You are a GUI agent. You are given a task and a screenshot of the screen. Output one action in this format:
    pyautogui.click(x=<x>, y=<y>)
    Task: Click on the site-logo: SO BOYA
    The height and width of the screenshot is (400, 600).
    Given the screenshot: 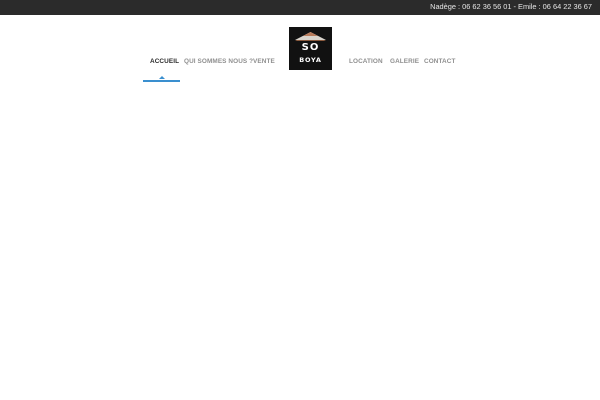 What is the action you would take?
    pyautogui.click(x=310, y=48)
    